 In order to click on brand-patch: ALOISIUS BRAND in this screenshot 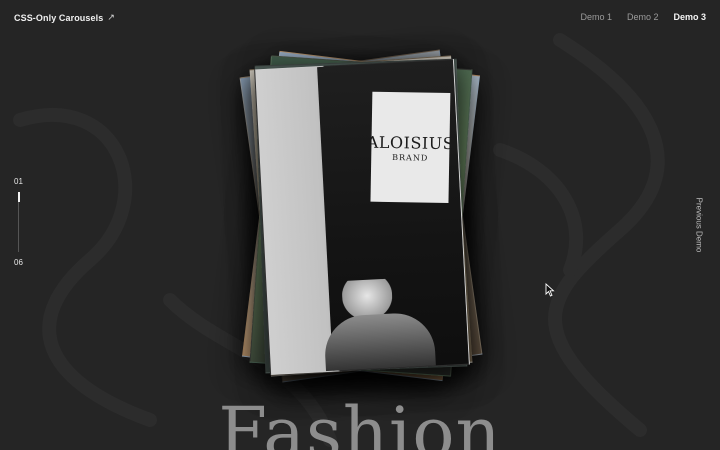, I will do `click(410, 147)`.